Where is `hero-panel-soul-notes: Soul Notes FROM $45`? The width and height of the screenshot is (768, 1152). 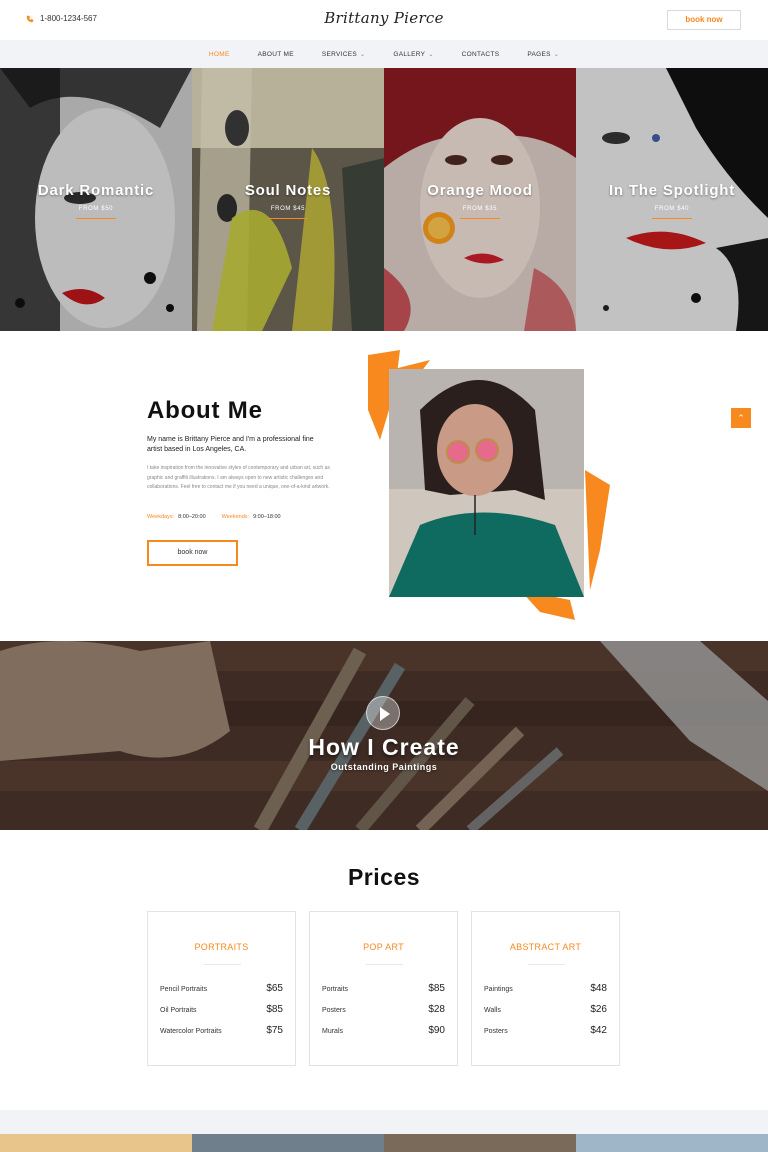
hero-panel-soul-notes: Soul Notes FROM $45 is located at coordinates (288, 199).